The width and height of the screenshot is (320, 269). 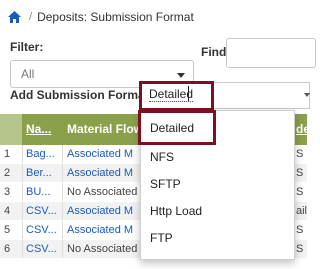 What do you see at coordinates (115, 17) in the screenshot?
I see `page-title: Deposits: Submission Format` at bounding box center [115, 17].